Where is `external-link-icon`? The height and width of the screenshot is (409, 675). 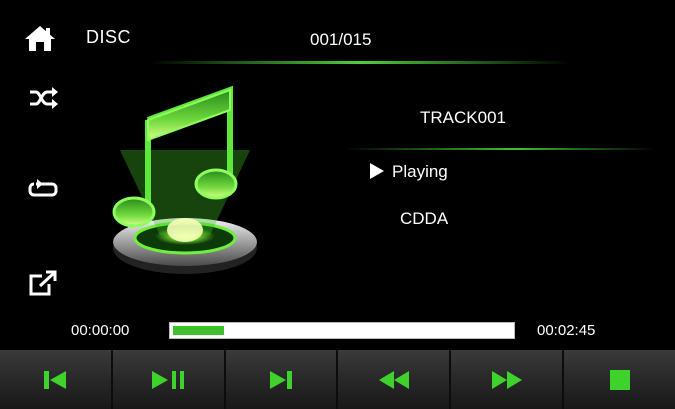 external-link-icon is located at coordinates (43, 283).